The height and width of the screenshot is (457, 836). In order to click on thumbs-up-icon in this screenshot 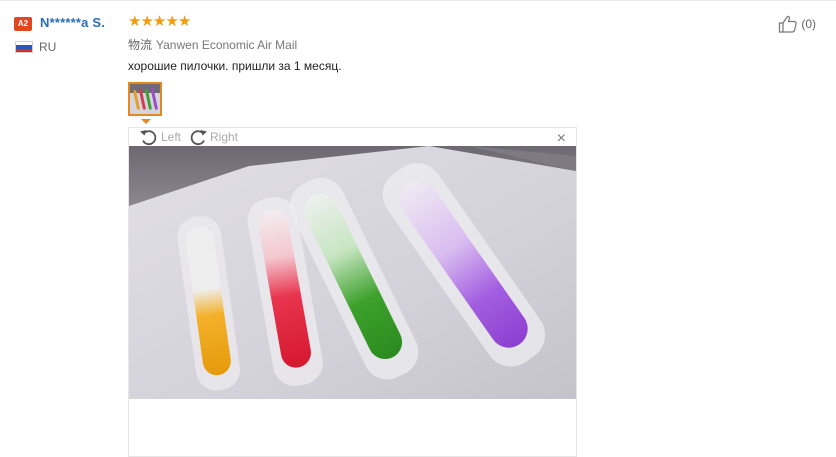, I will do `click(788, 24)`.